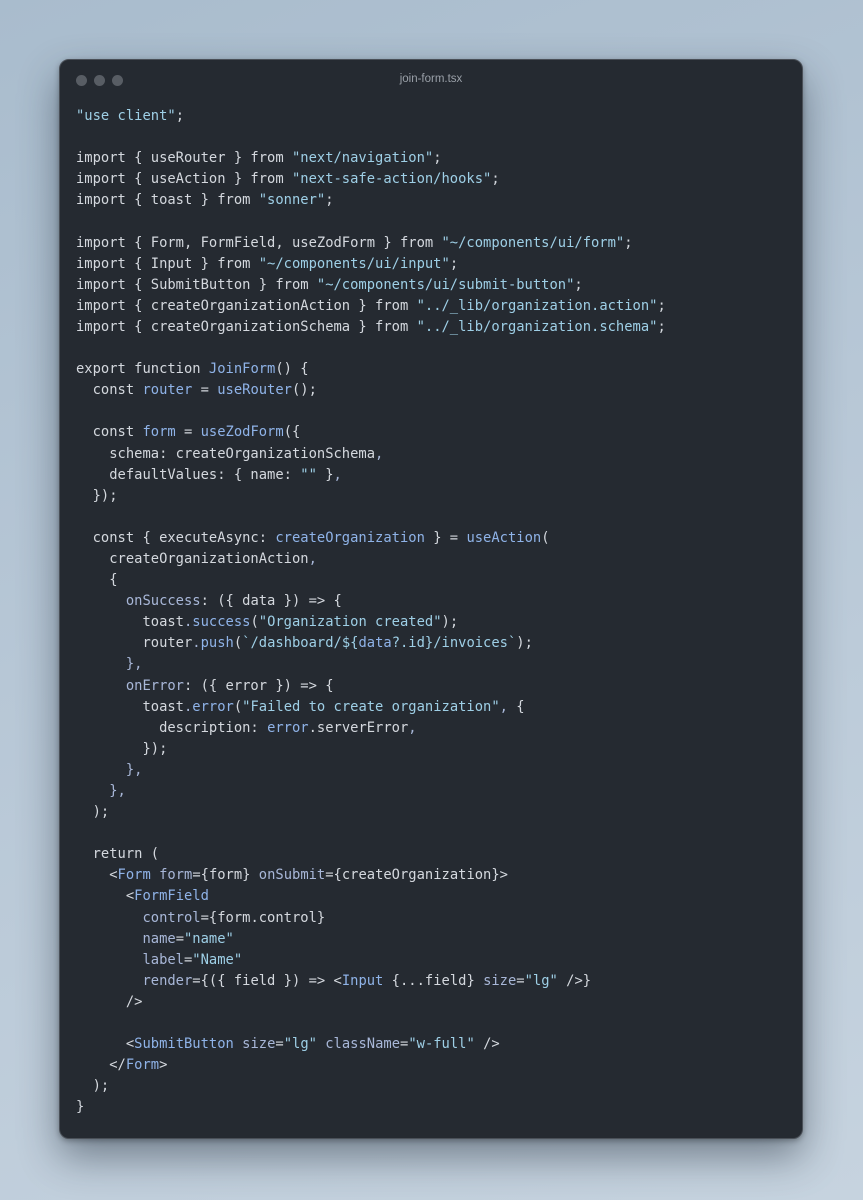 The image size is (863, 1200). I want to click on code-token: });, so click(122, 748).